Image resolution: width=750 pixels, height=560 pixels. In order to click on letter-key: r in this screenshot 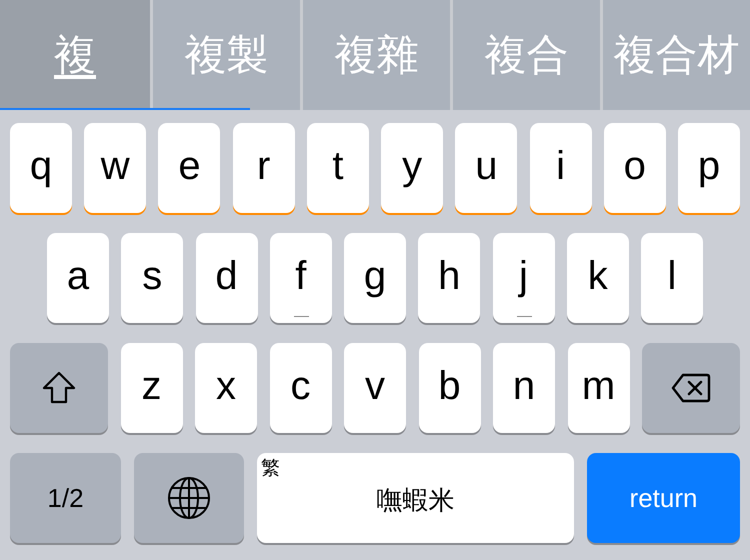, I will do `click(263, 168)`.